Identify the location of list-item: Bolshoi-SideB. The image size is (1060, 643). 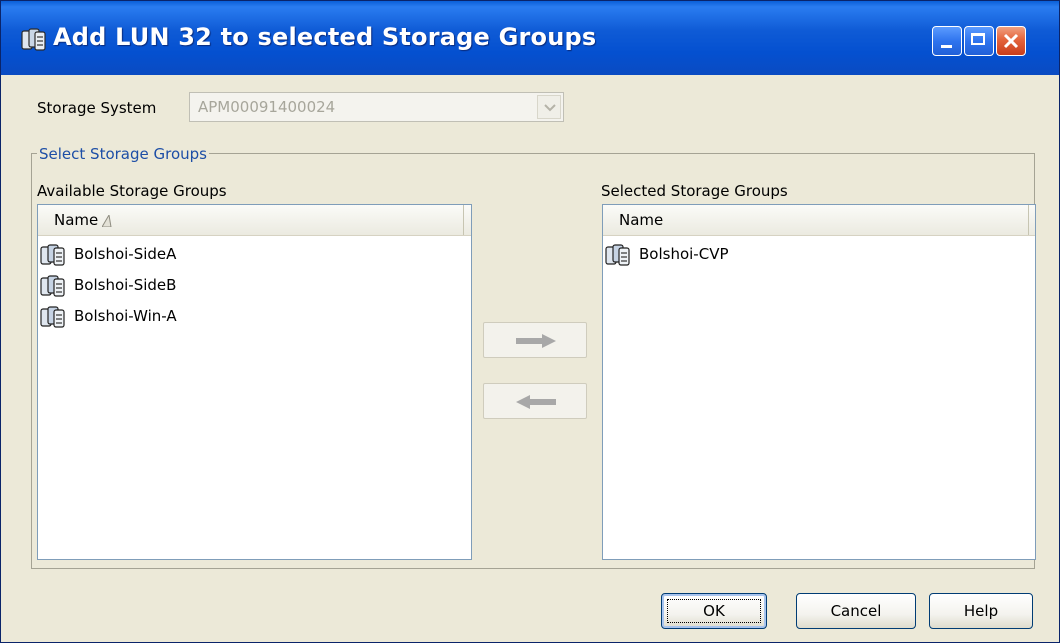
(254, 285).